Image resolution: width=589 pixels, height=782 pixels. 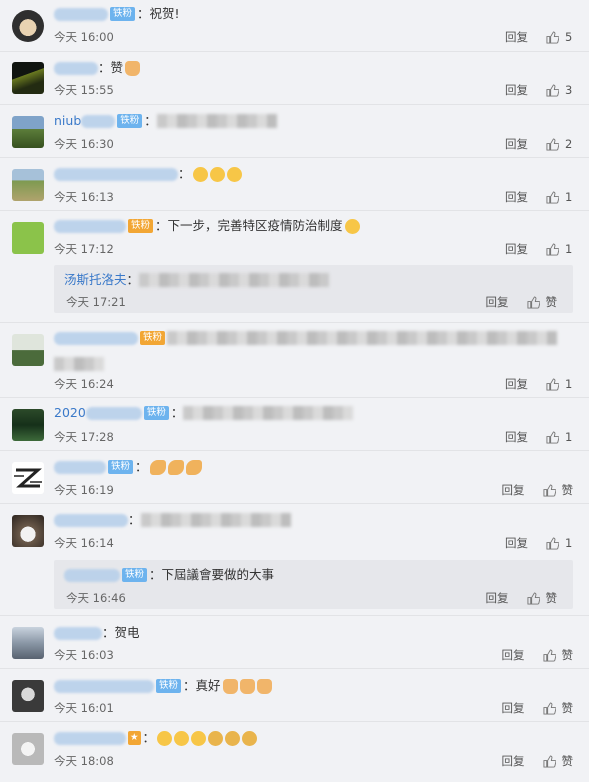 What do you see at coordinates (294, 424) in the screenshot?
I see `comment-item: 2020 铁粉 ： 今天 17:28 回复 1` at bounding box center [294, 424].